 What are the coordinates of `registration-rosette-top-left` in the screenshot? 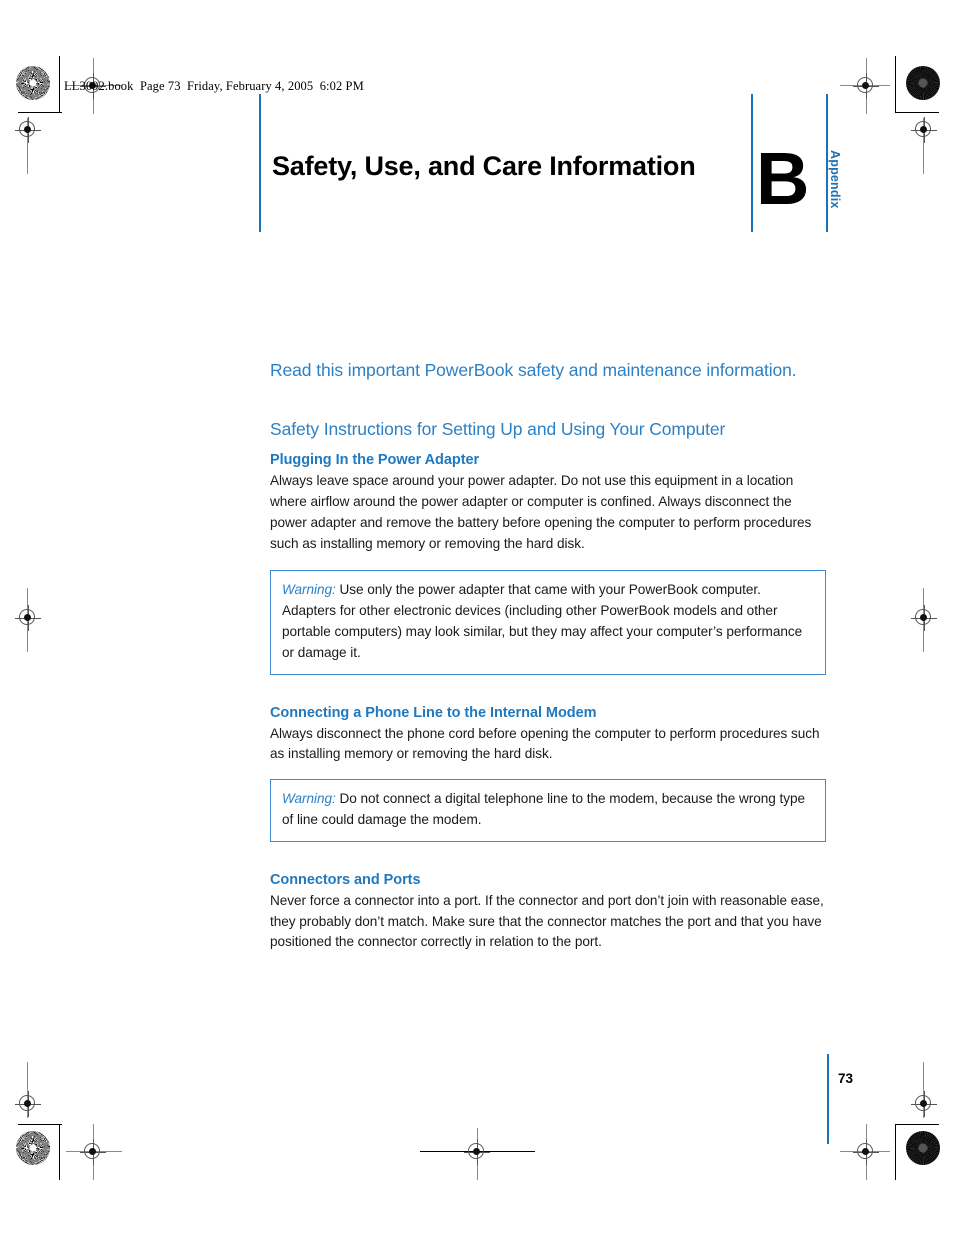 It's located at (33, 83).